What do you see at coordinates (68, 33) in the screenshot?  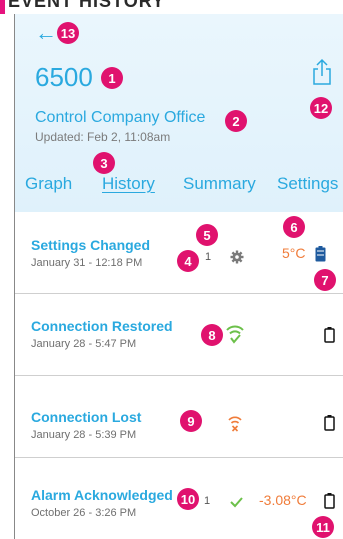 I see `annotation-badge-13: 13` at bounding box center [68, 33].